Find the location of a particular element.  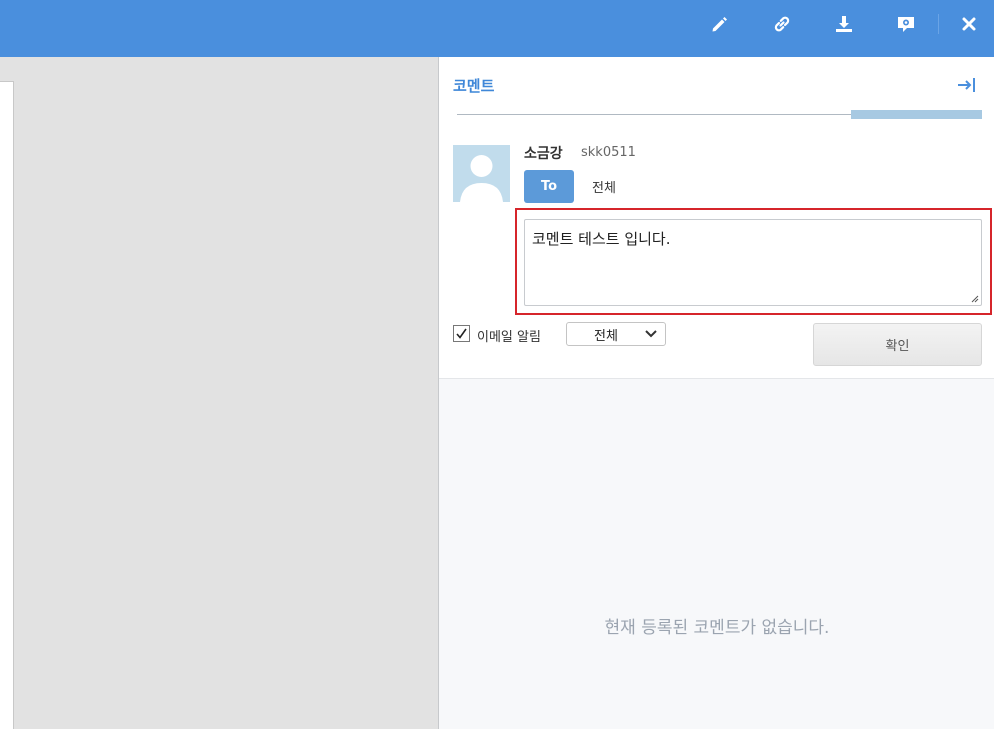

title-indicator-bar is located at coordinates (916, 114).